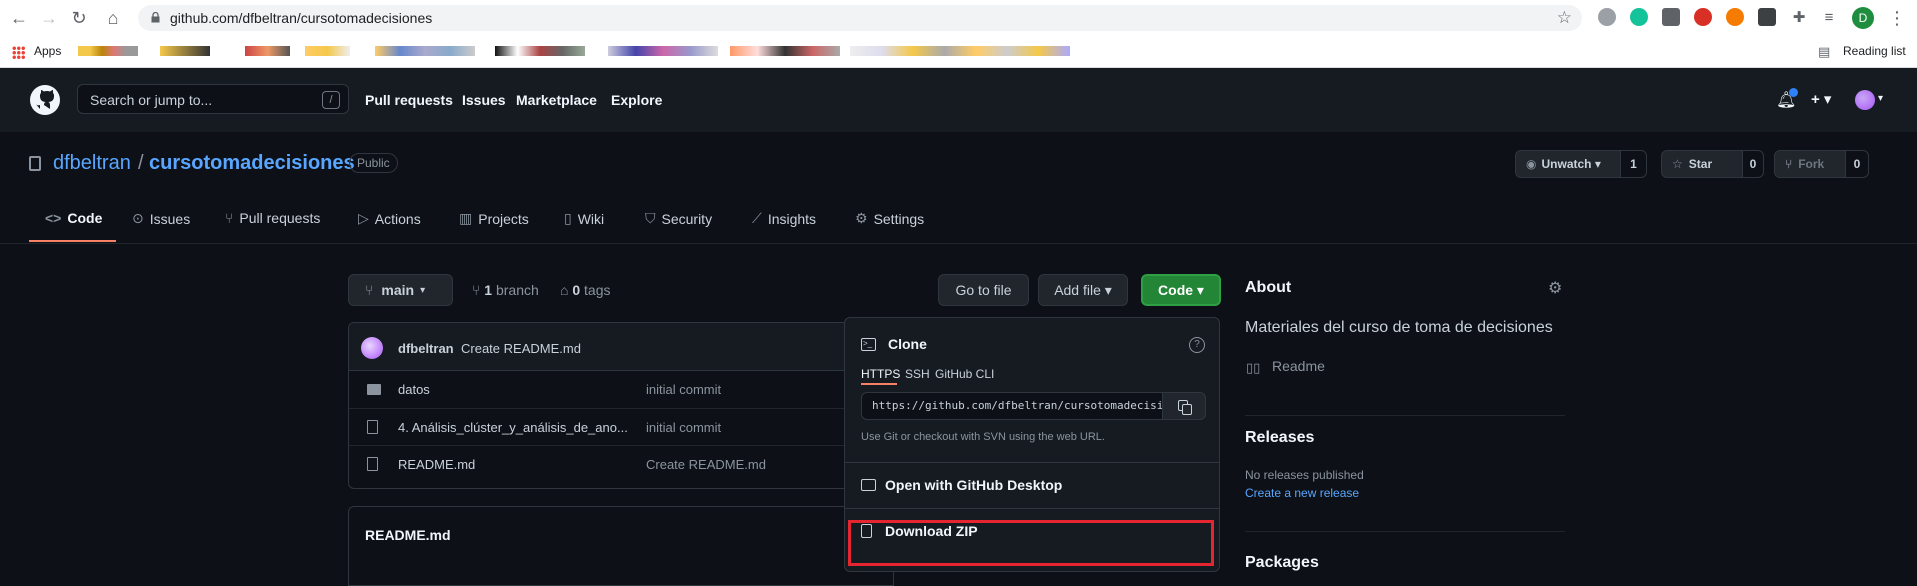 This screenshot has width=1917, height=586. What do you see at coordinates (621, 389) in the screenshot?
I see `table-row: datos initial commit` at bounding box center [621, 389].